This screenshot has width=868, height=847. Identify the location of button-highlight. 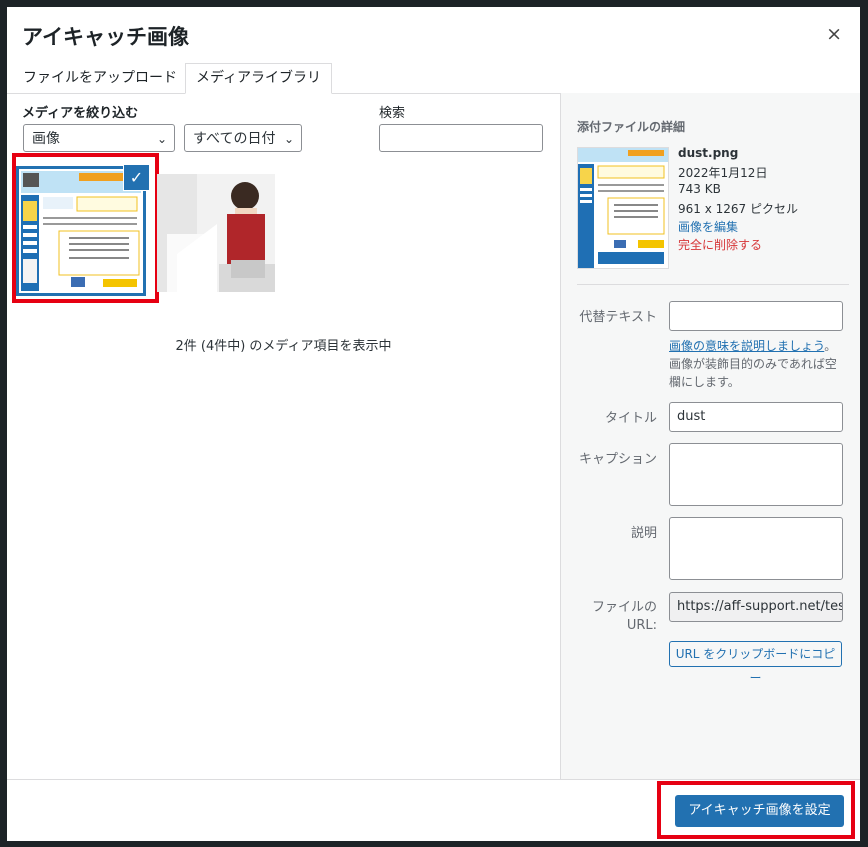
(756, 810).